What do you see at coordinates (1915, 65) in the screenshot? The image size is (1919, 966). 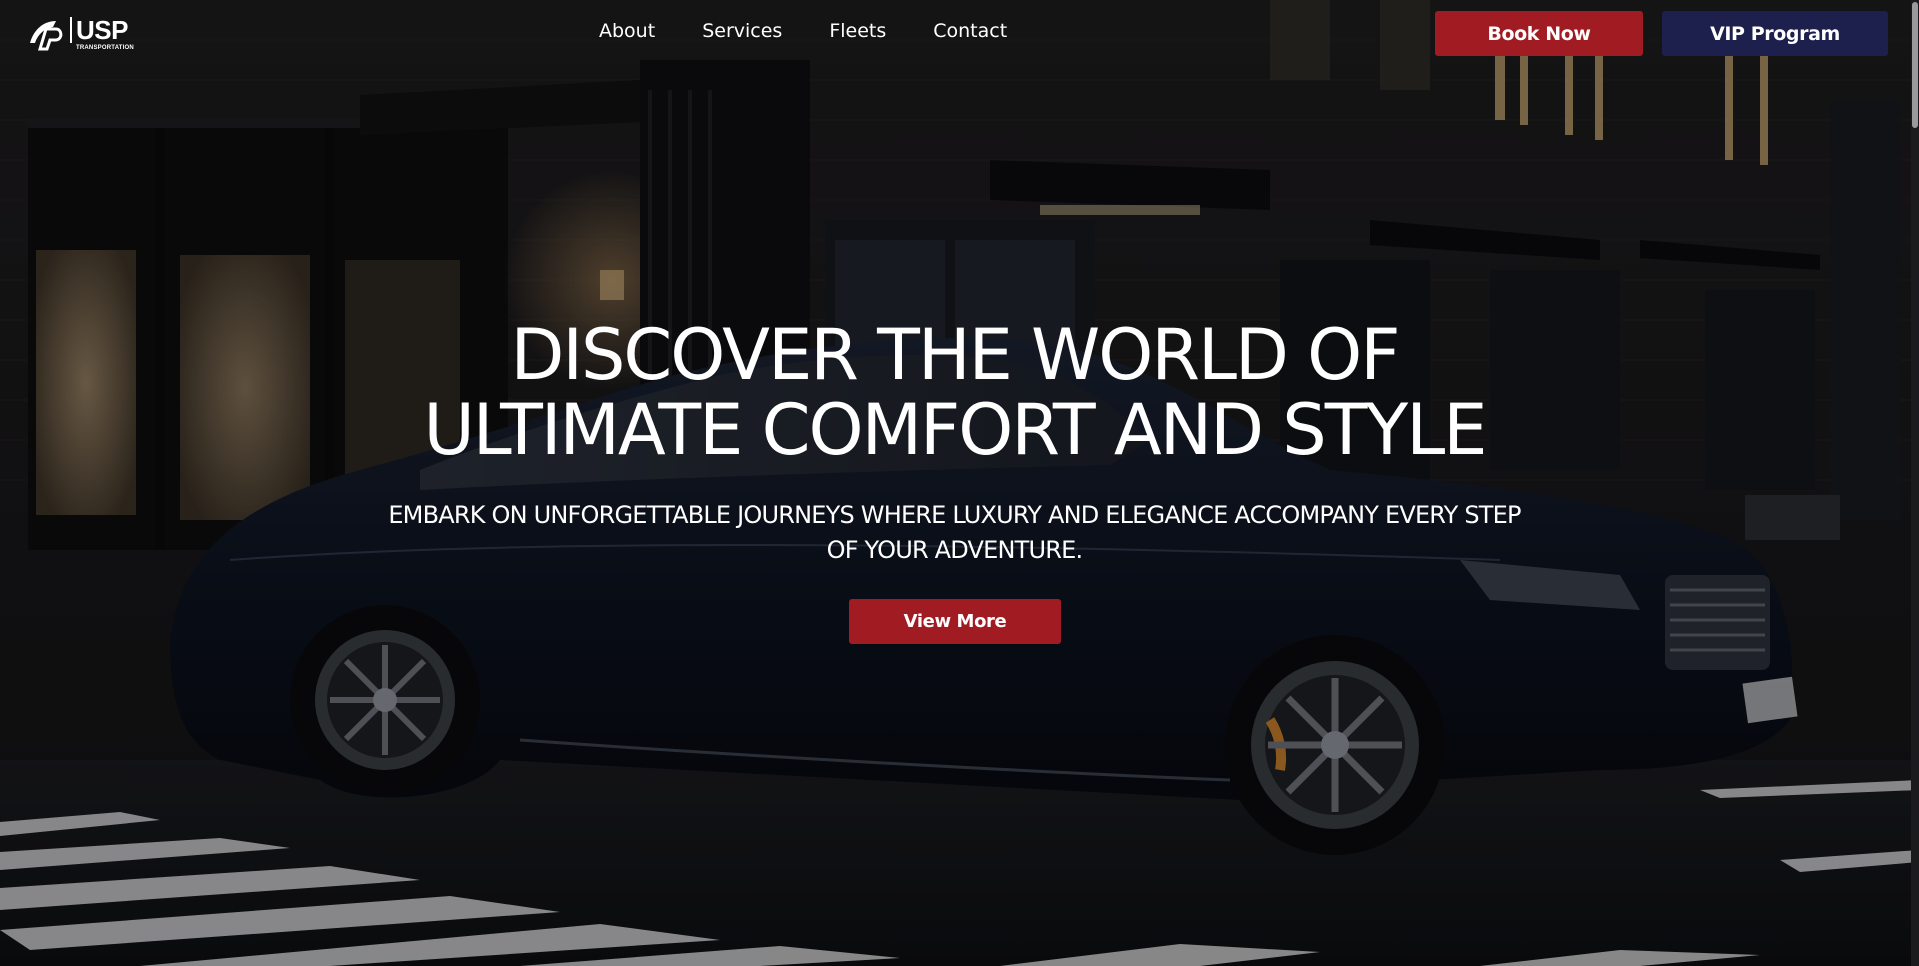 I see `scrollbar-thumb` at bounding box center [1915, 65].